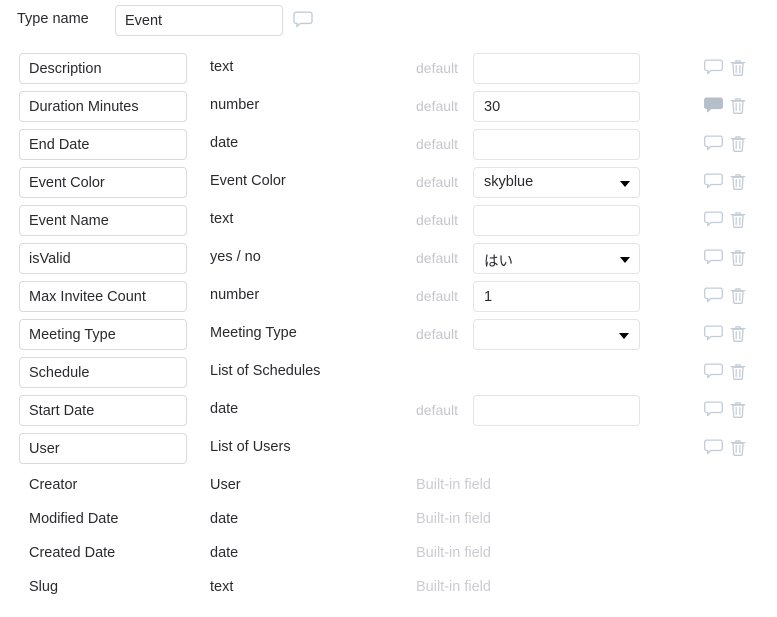  What do you see at coordinates (388, 451) in the screenshot?
I see `field-row: List of Users` at bounding box center [388, 451].